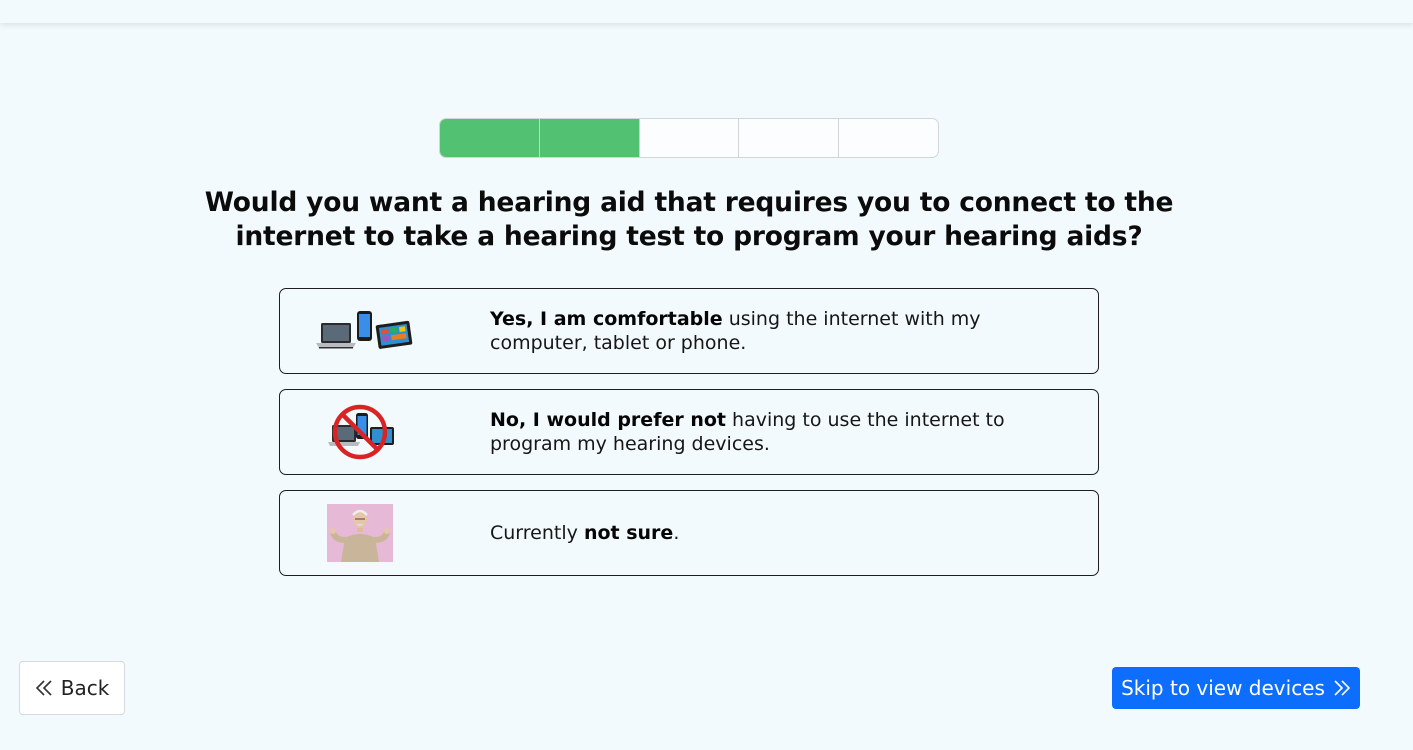 This screenshot has width=1413, height=750. I want to click on skip-to-devices-button: Skip to view devices, so click(1236, 688).